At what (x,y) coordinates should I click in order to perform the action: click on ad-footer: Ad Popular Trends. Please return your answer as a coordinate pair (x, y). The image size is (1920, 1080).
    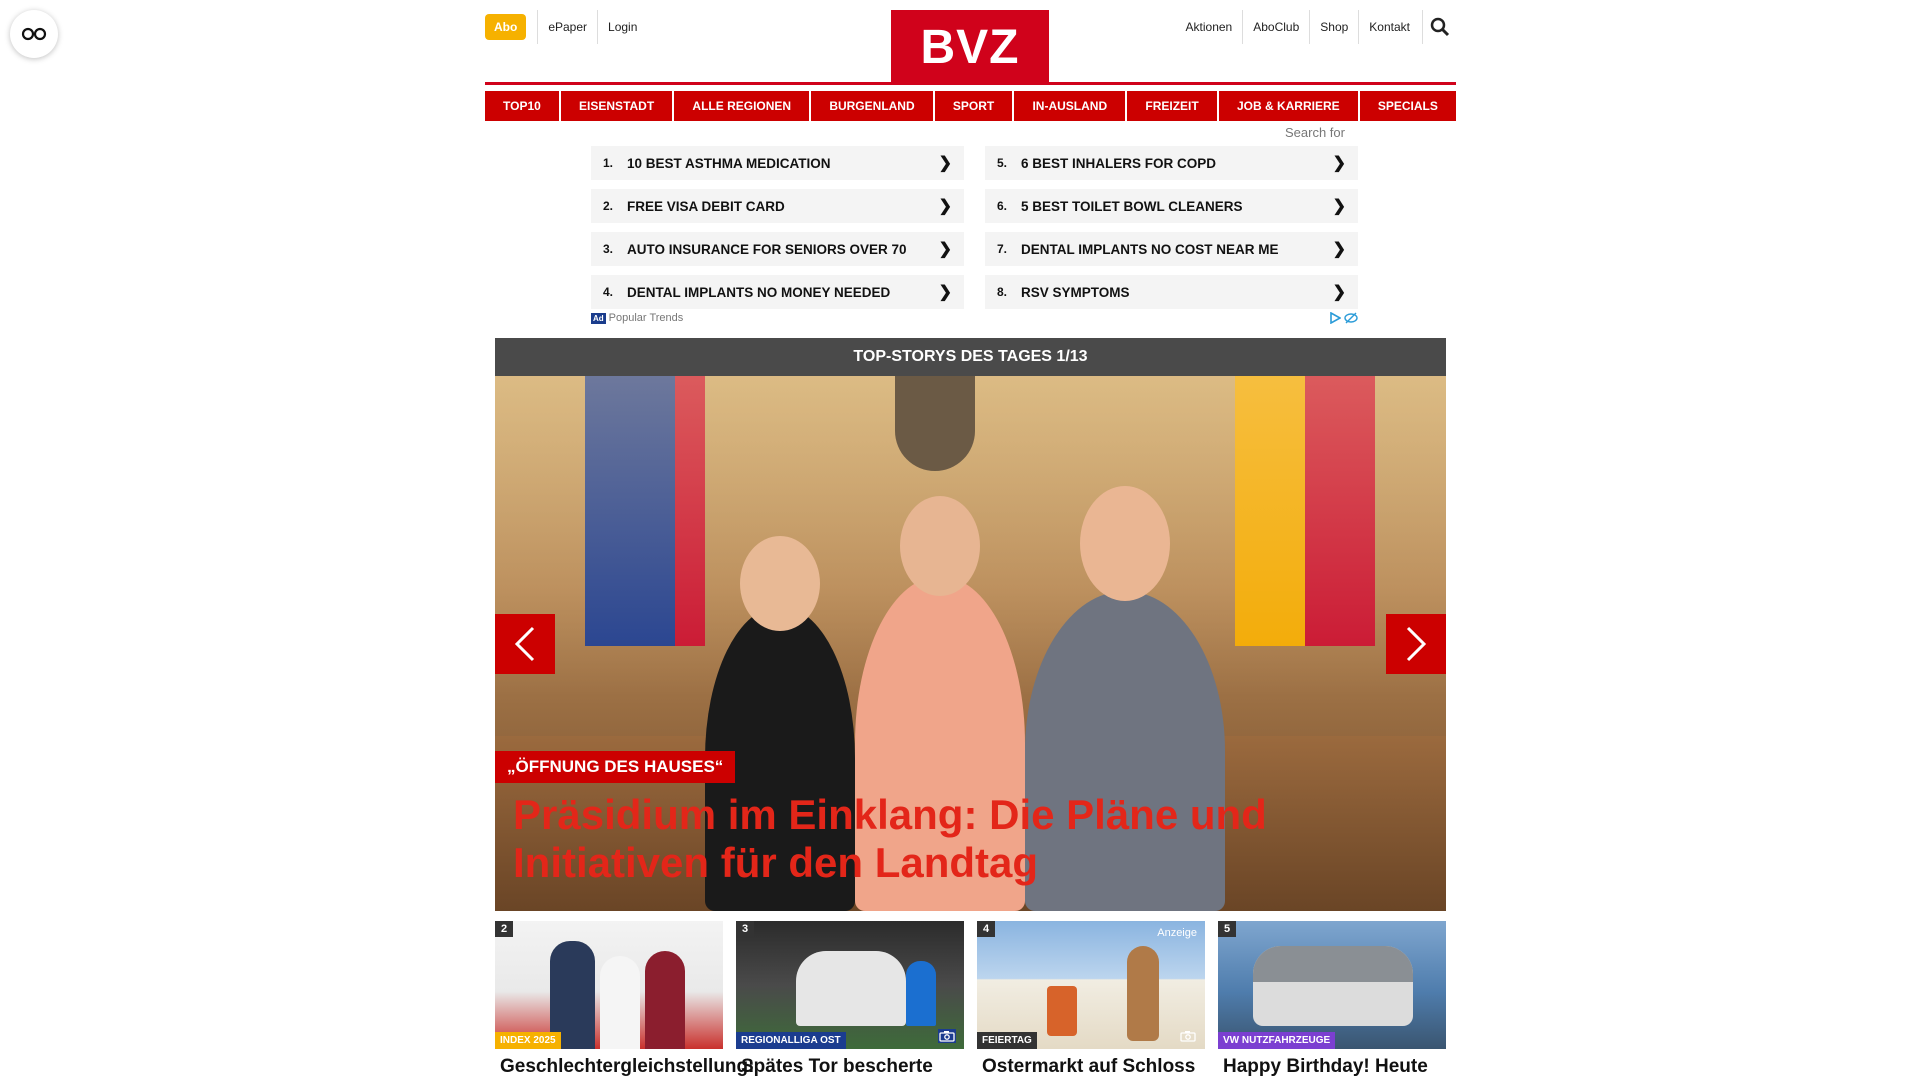
    Looking at the image, I should click on (974, 318).